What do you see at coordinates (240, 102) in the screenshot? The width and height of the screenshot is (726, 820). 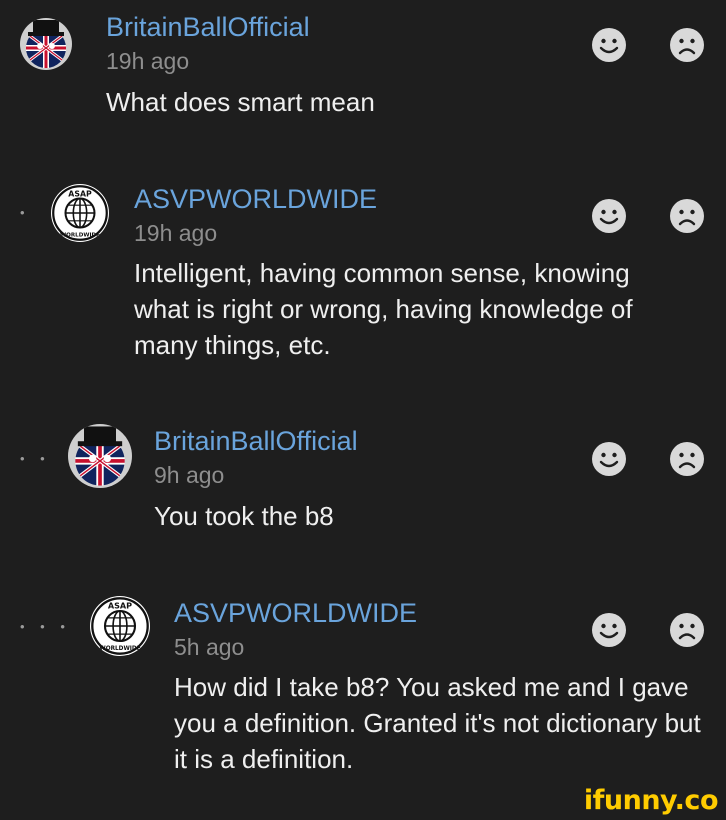 I see `comment-text: What does smart mean` at bounding box center [240, 102].